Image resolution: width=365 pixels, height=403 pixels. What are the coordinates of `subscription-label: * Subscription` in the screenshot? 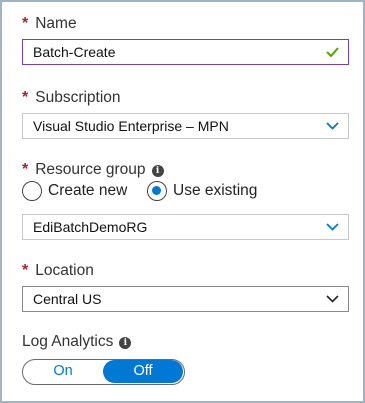 It's located at (71, 97).